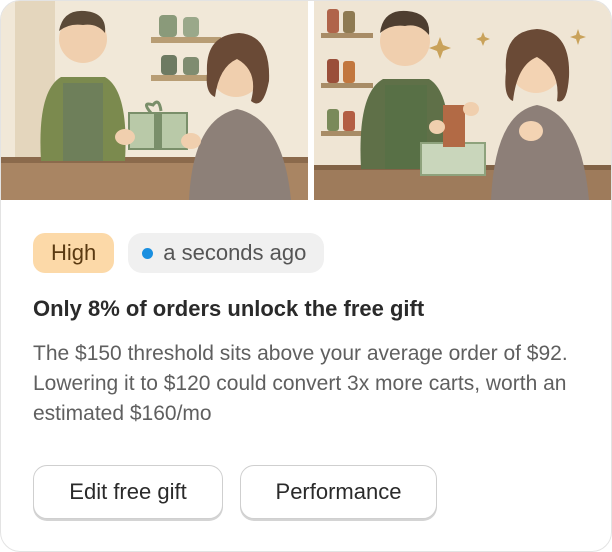 Image resolution: width=612 pixels, height=552 pixels. Describe the element at coordinates (235, 492) in the screenshot. I see `action-row: Edit free gift Performance` at that location.